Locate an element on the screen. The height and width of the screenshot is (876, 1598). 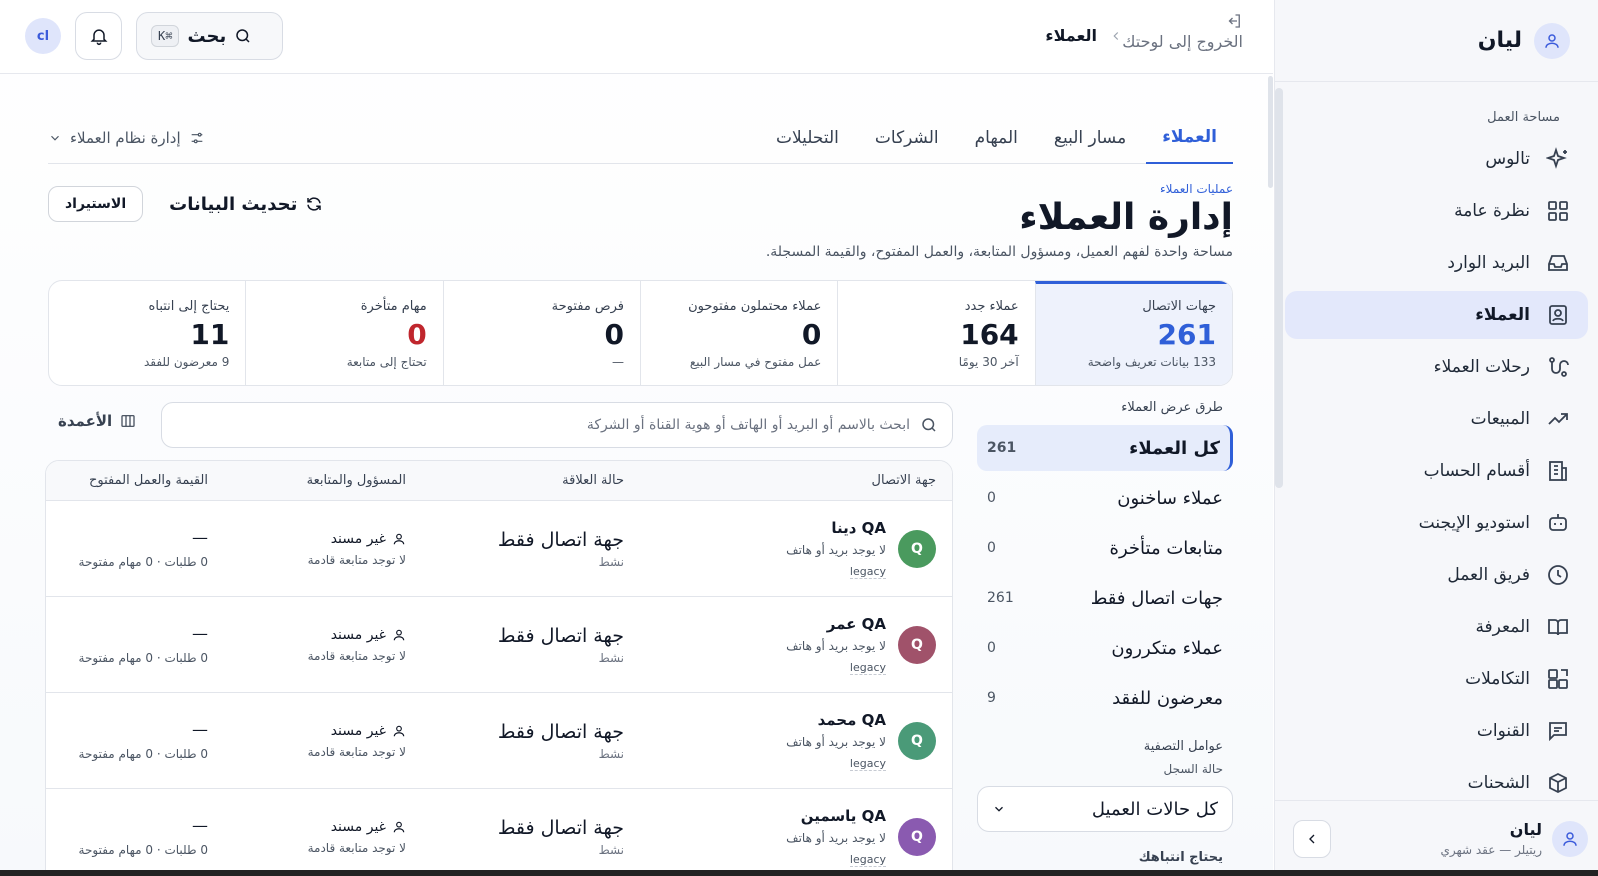
view-count: 0 is located at coordinates (991, 498).